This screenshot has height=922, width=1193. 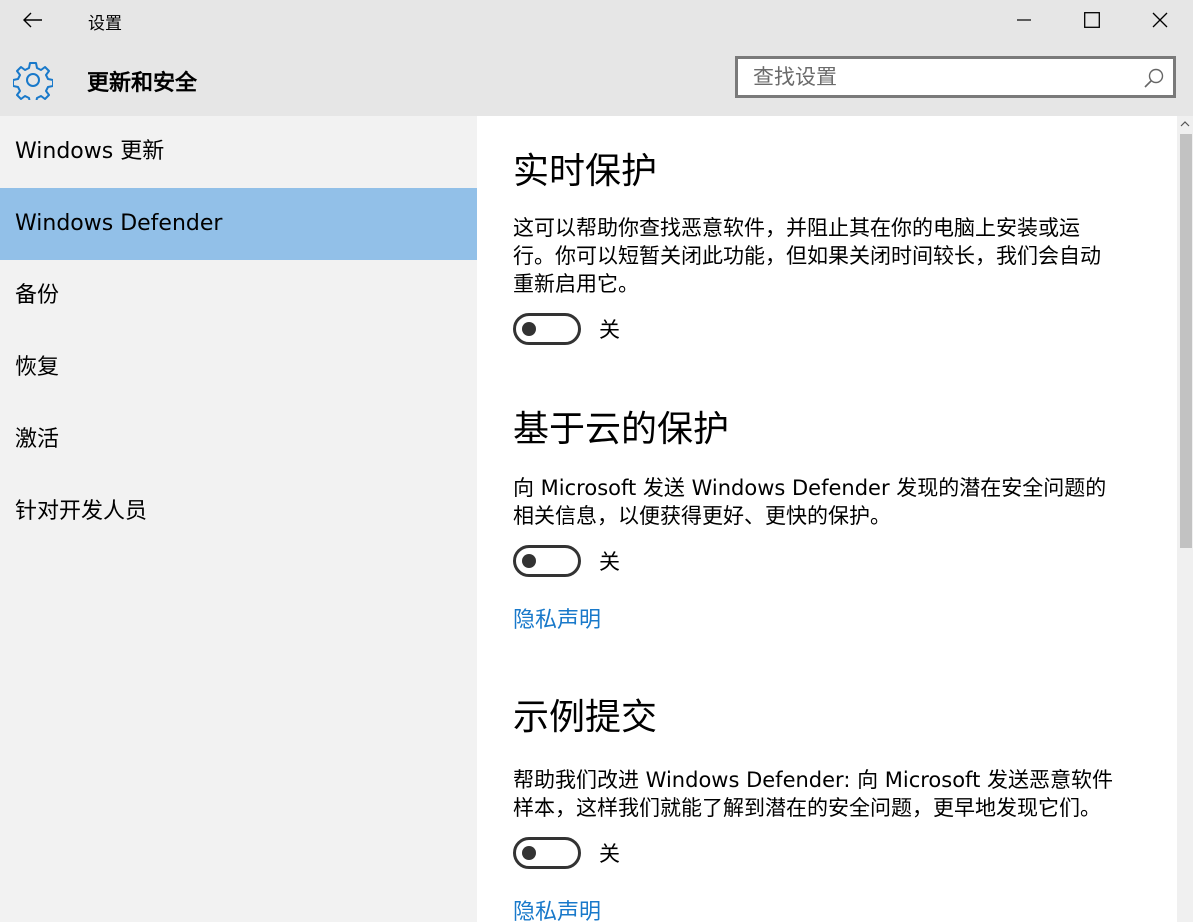 I want to click on sidebar-item-recovery: 恢复, so click(x=238, y=368).